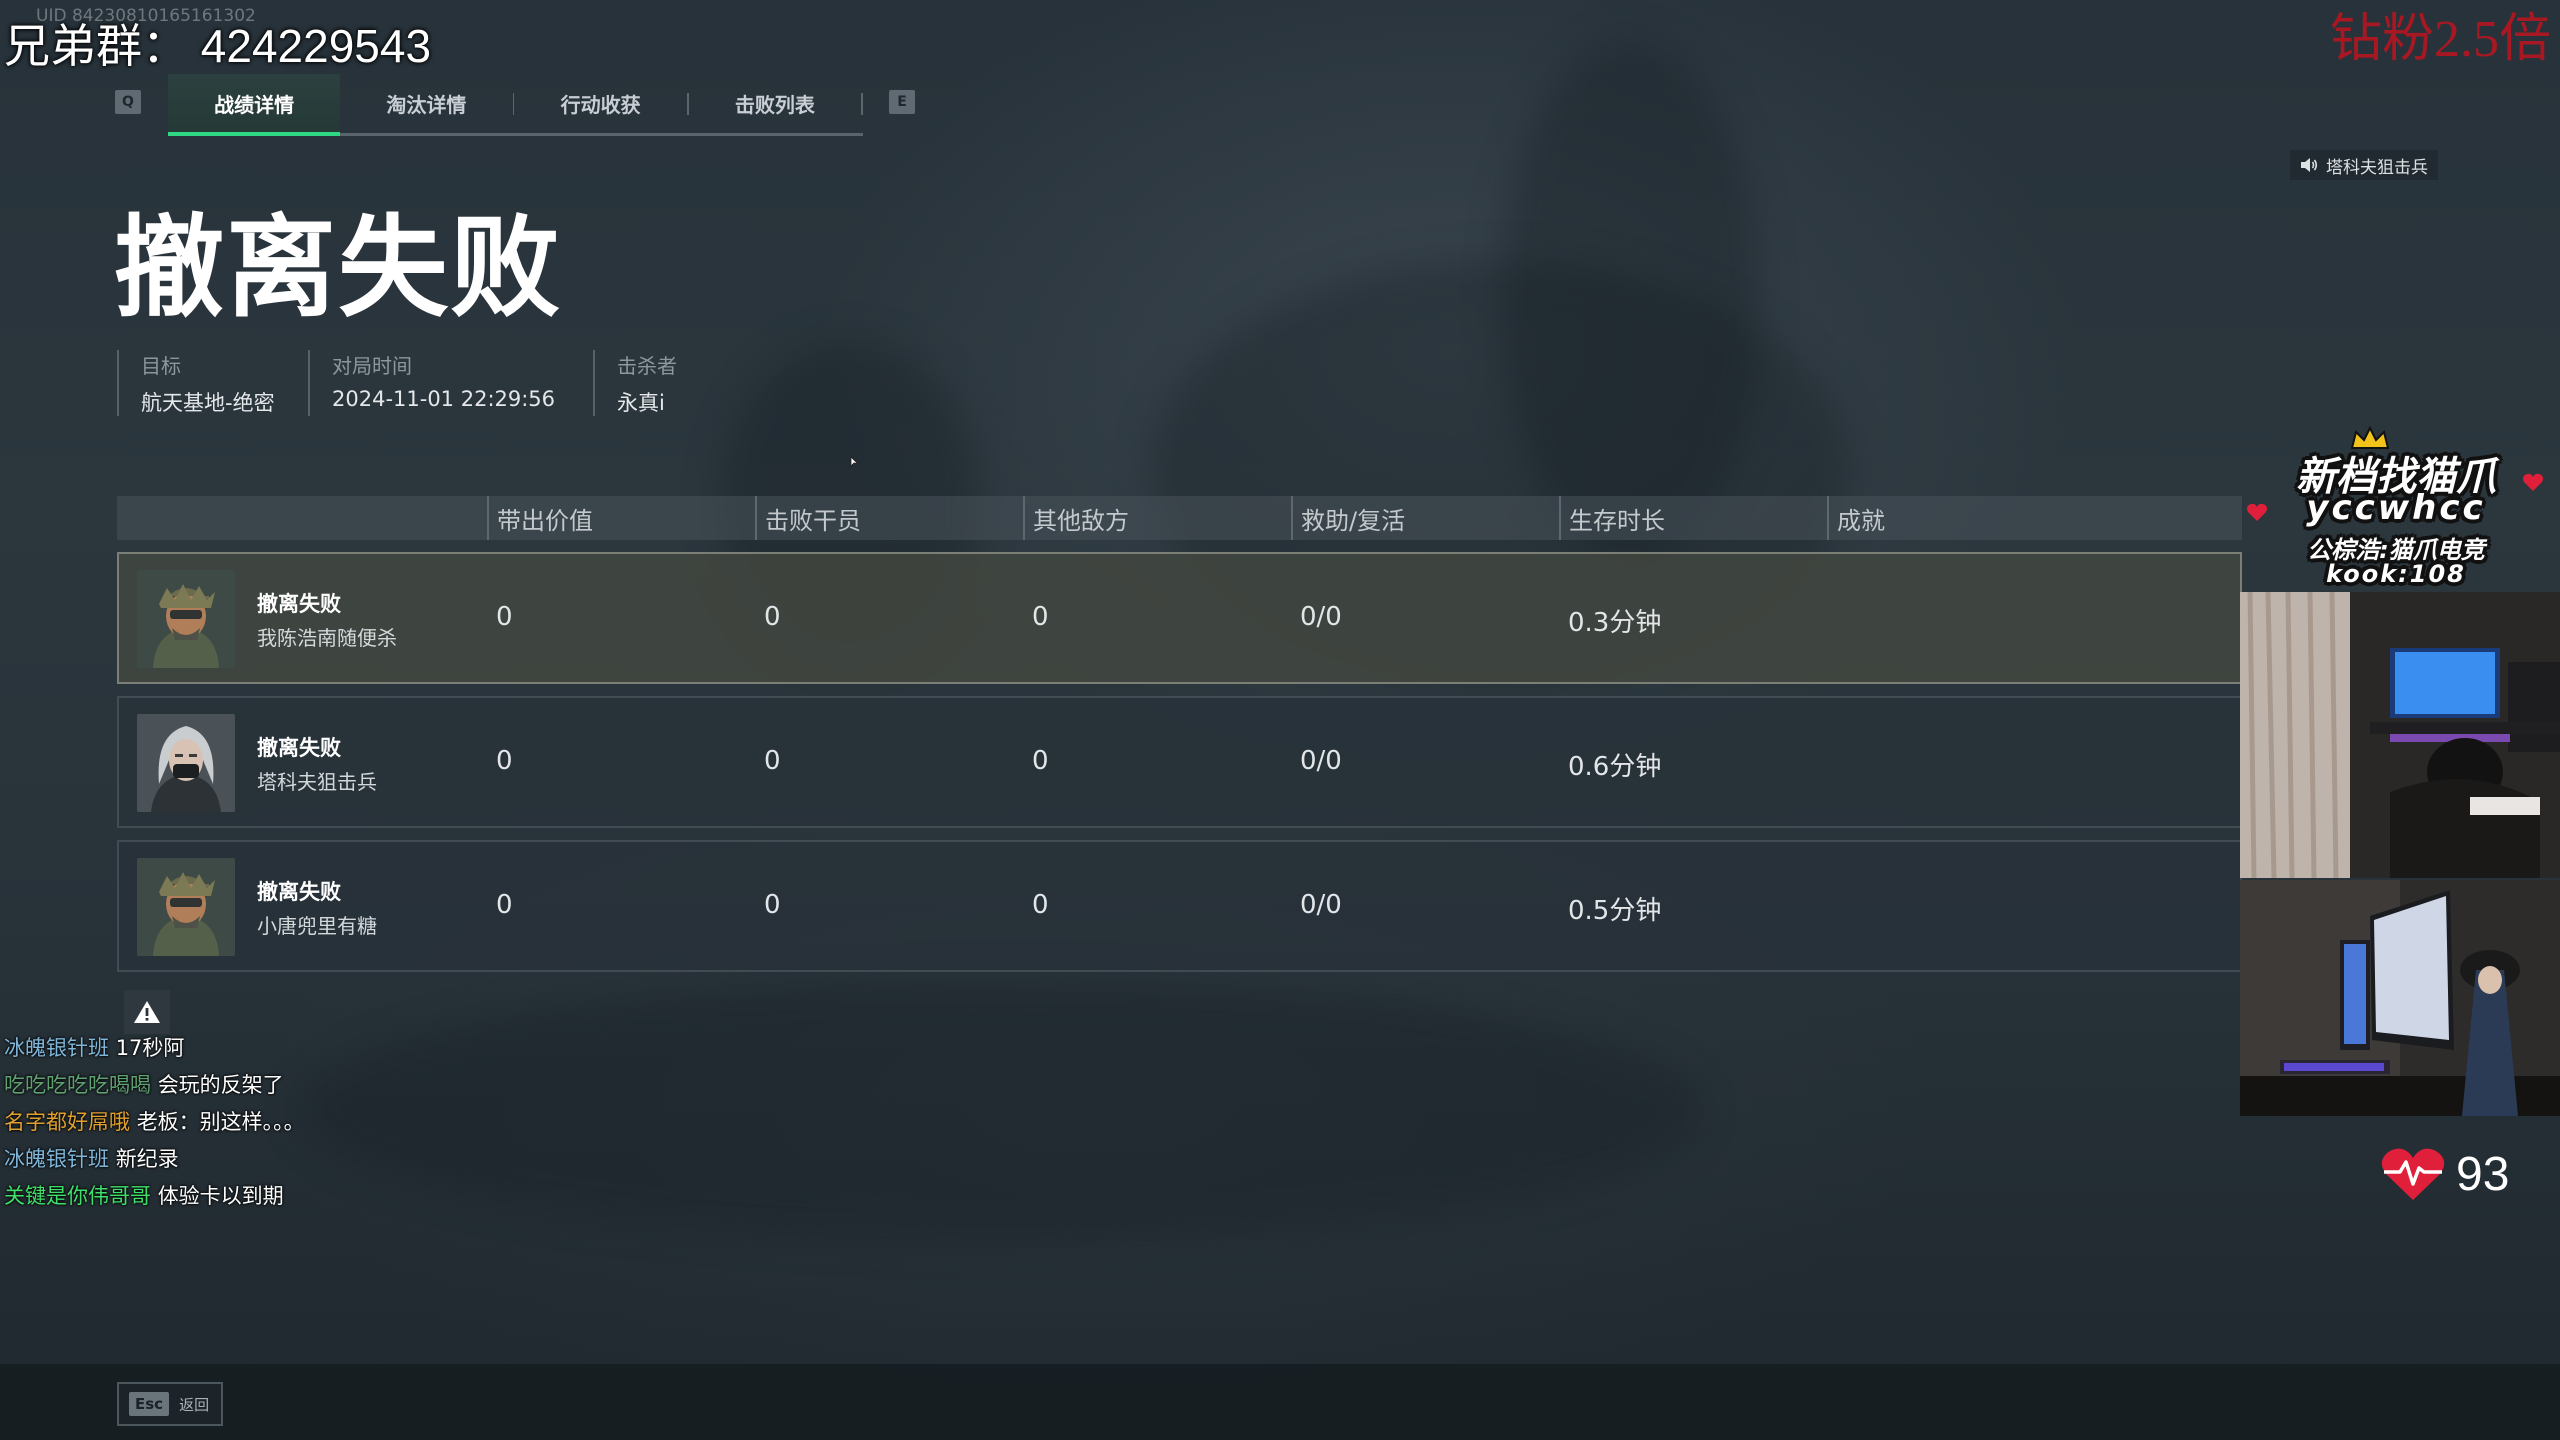 This screenshot has height=1440, width=2560. What do you see at coordinates (161, 366) in the screenshot?
I see `info-target-label: 目标` at bounding box center [161, 366].